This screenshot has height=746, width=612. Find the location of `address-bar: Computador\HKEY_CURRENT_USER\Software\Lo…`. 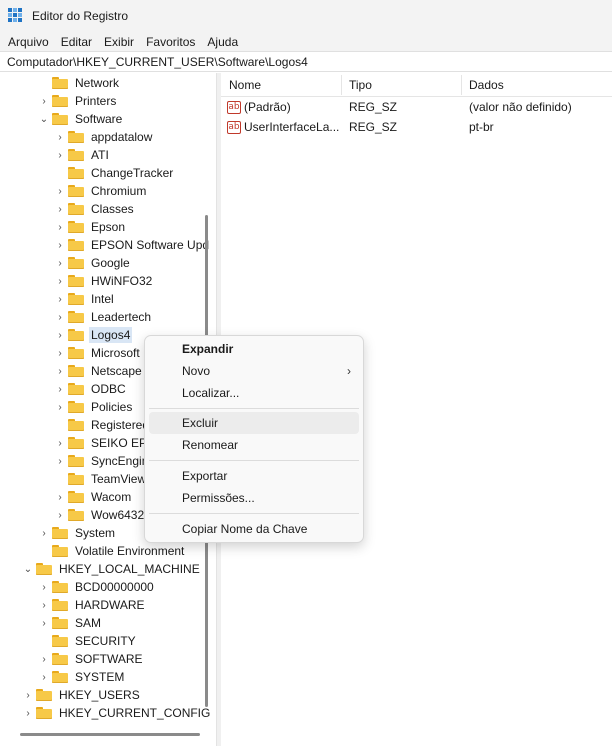

address-bar: Computador\HKEY_CURRENT_USER\Software\Lo… is located at coordinates (306, 61).